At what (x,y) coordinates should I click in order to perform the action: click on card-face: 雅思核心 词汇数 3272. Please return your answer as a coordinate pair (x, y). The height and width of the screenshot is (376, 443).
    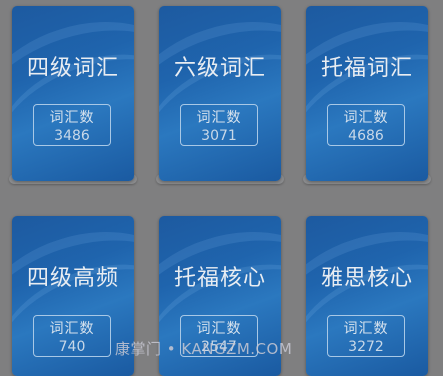
    Looking at the image, I should click on (367, 296).